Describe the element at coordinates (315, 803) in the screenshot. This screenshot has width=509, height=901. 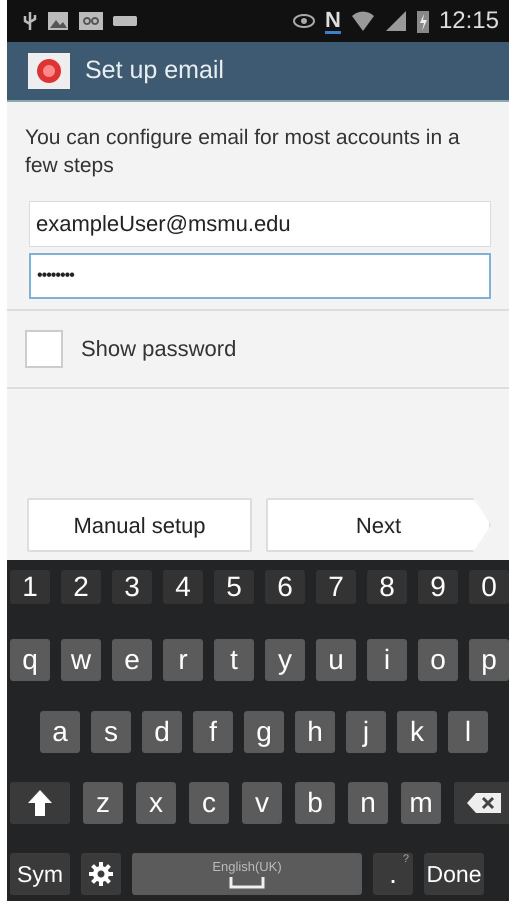
I see `keyboard-key: b` at that location.